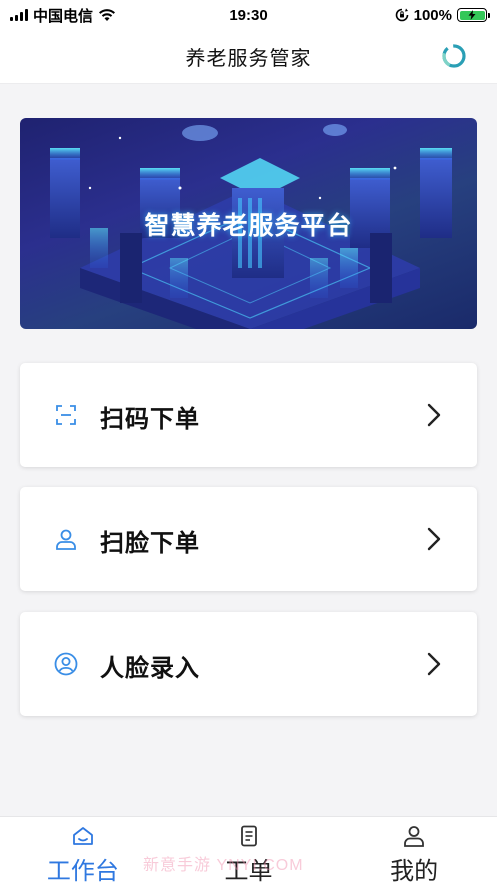  I want to click on tab-mine-label: 我的, so click(414, 870).